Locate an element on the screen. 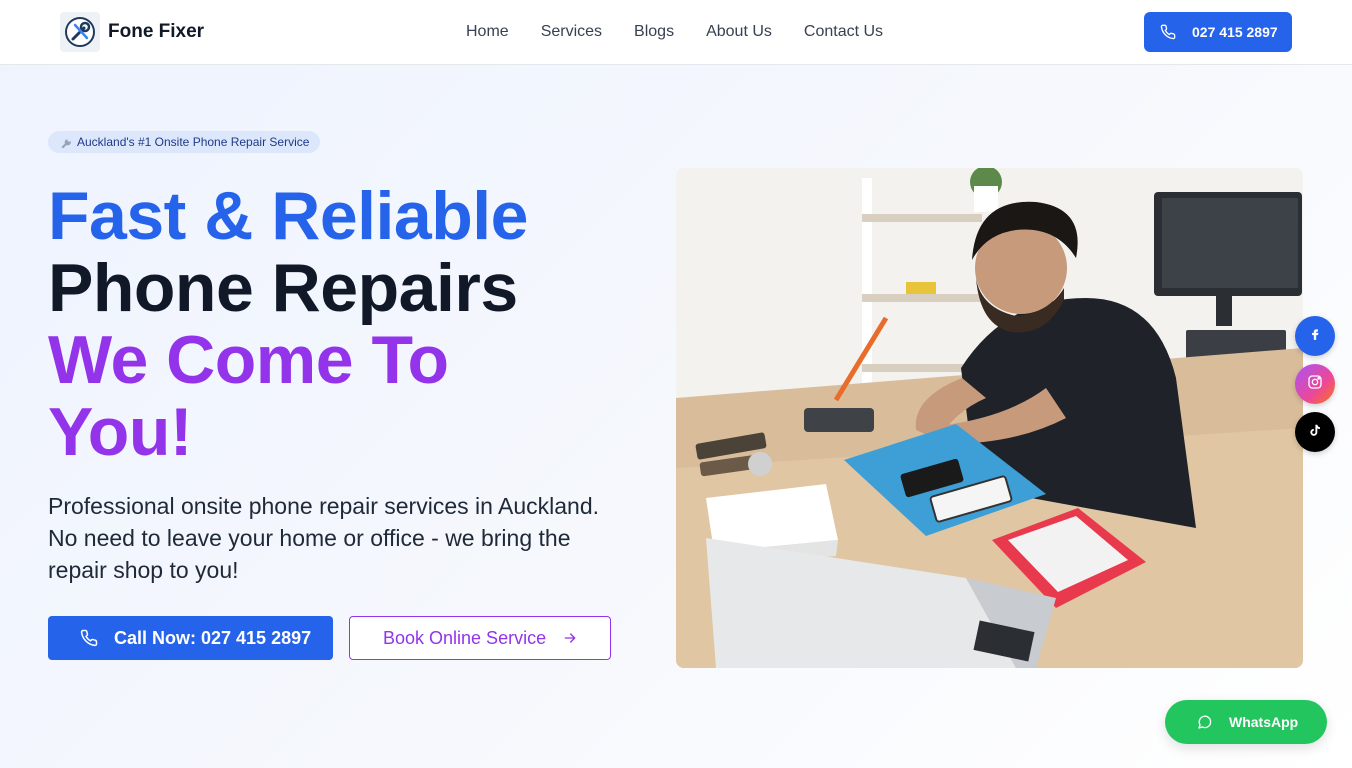  call-now-label: Call Now: 027 415 2897 is located at coordinates (213, 637).